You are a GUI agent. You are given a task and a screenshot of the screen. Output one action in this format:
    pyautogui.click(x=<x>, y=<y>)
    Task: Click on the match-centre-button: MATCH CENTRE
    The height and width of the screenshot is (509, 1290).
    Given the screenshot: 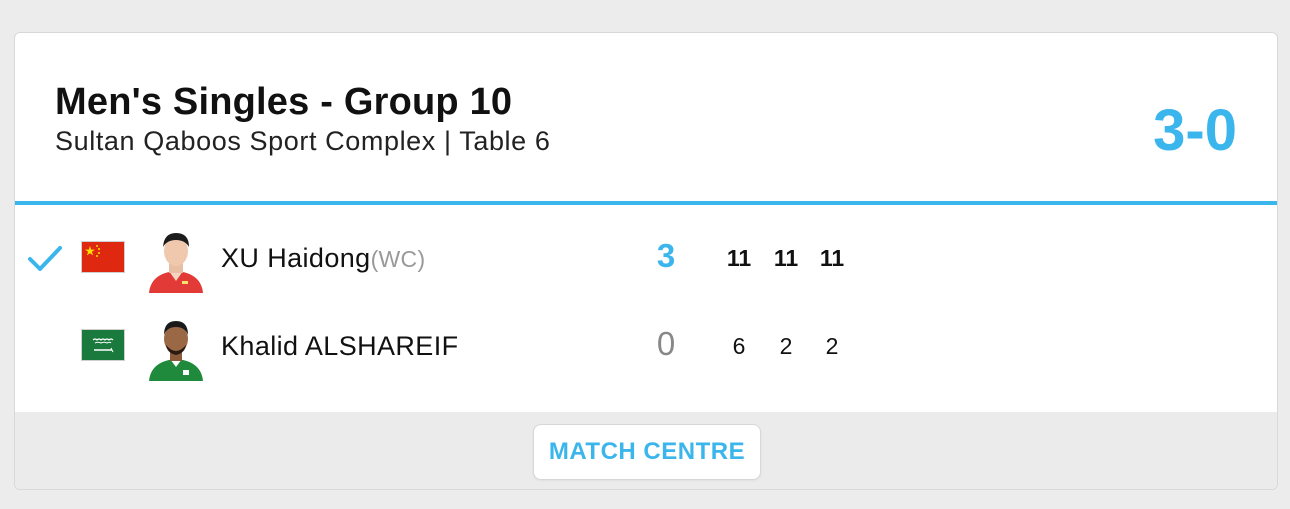 What is the action you would take?
    pyautogui.click(x=647, y=452)
    